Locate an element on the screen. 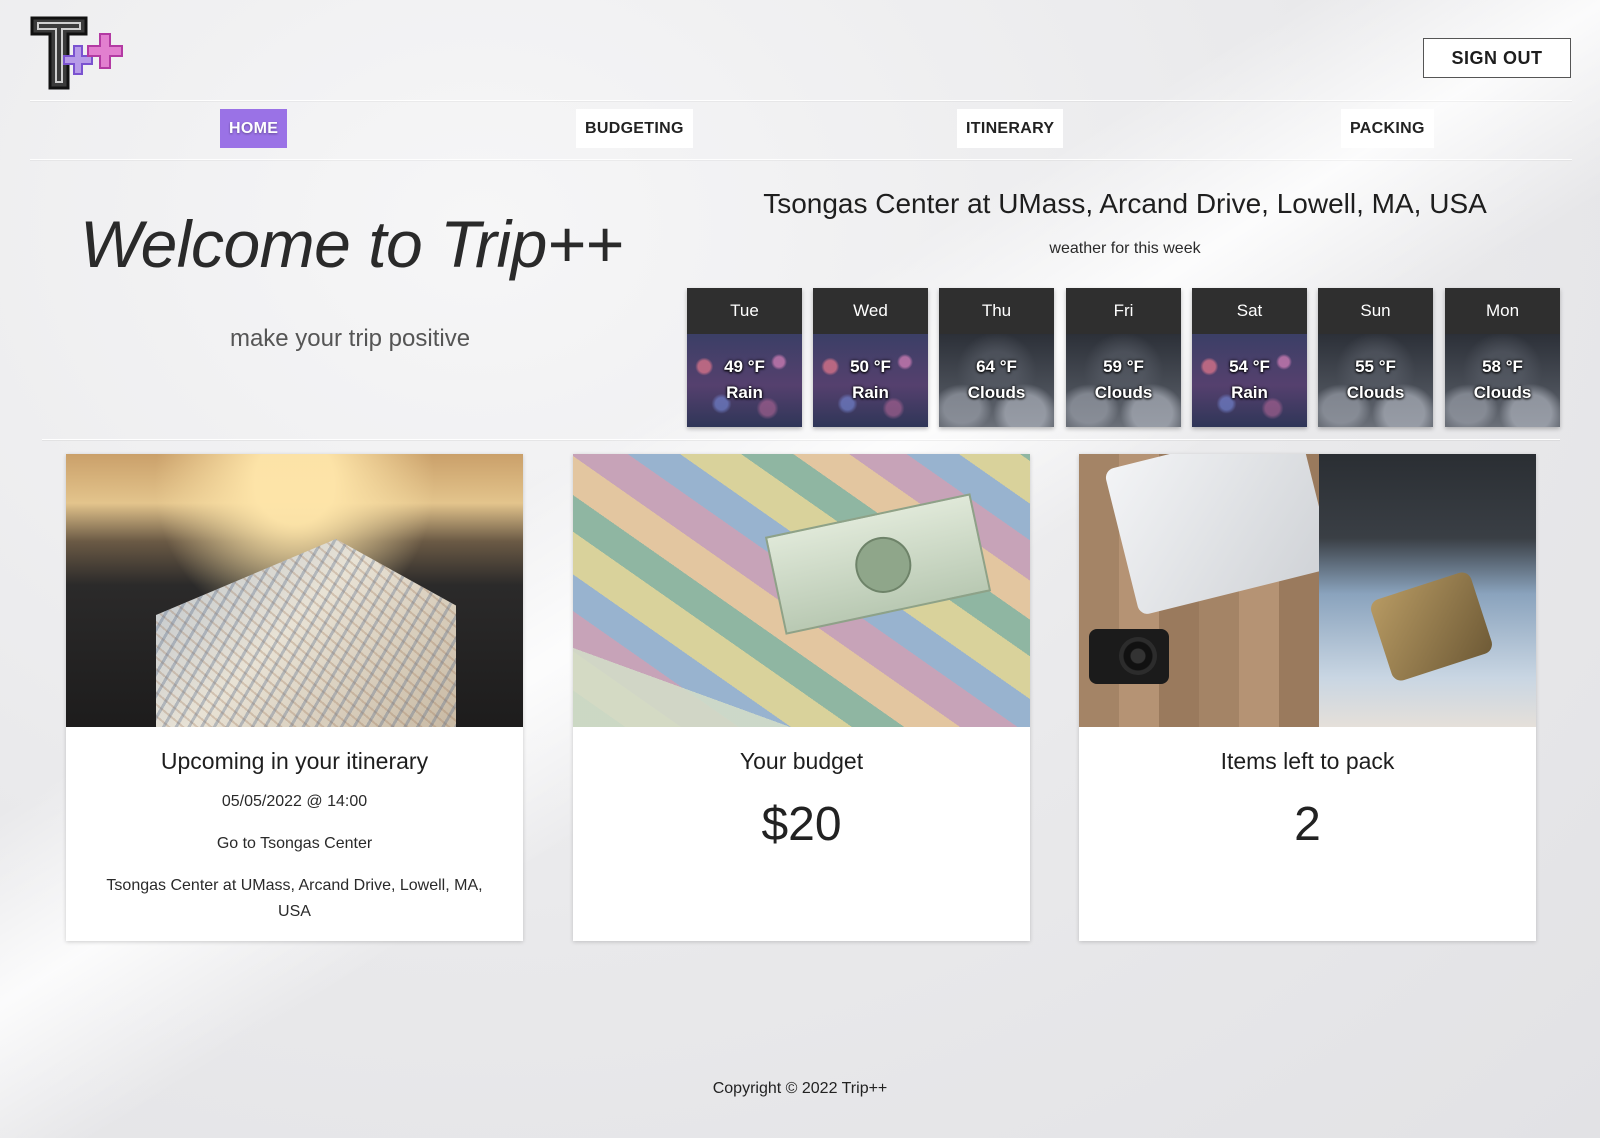 The height and width of the screenshot is (1138, 1600). weather-day-name: Thu is located at coordinates (996, 311).